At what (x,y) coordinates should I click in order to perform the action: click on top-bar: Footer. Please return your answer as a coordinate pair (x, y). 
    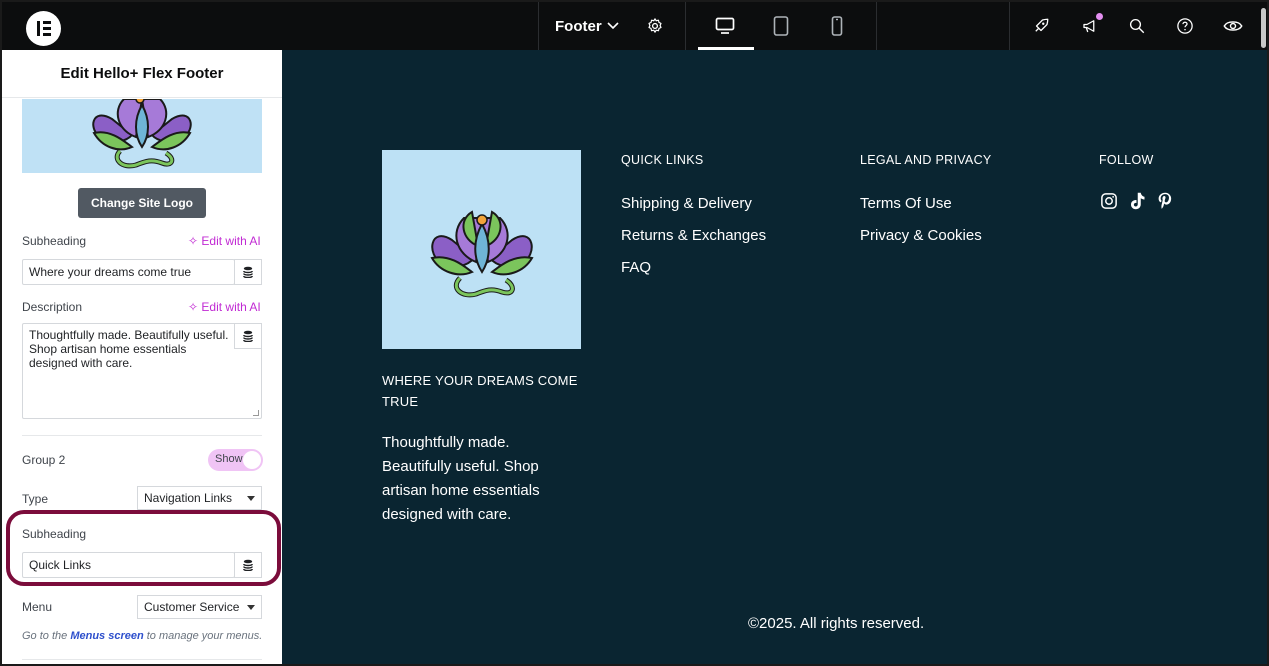
    Looking at the image, I should click on (634, 26).